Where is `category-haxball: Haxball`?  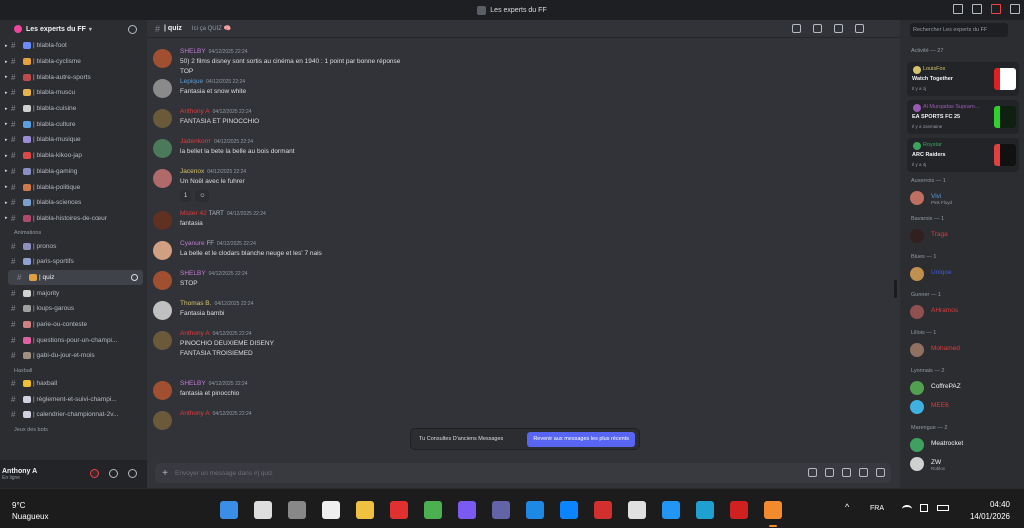 category-haxball: Haxball is located at coordinates (73, 370).